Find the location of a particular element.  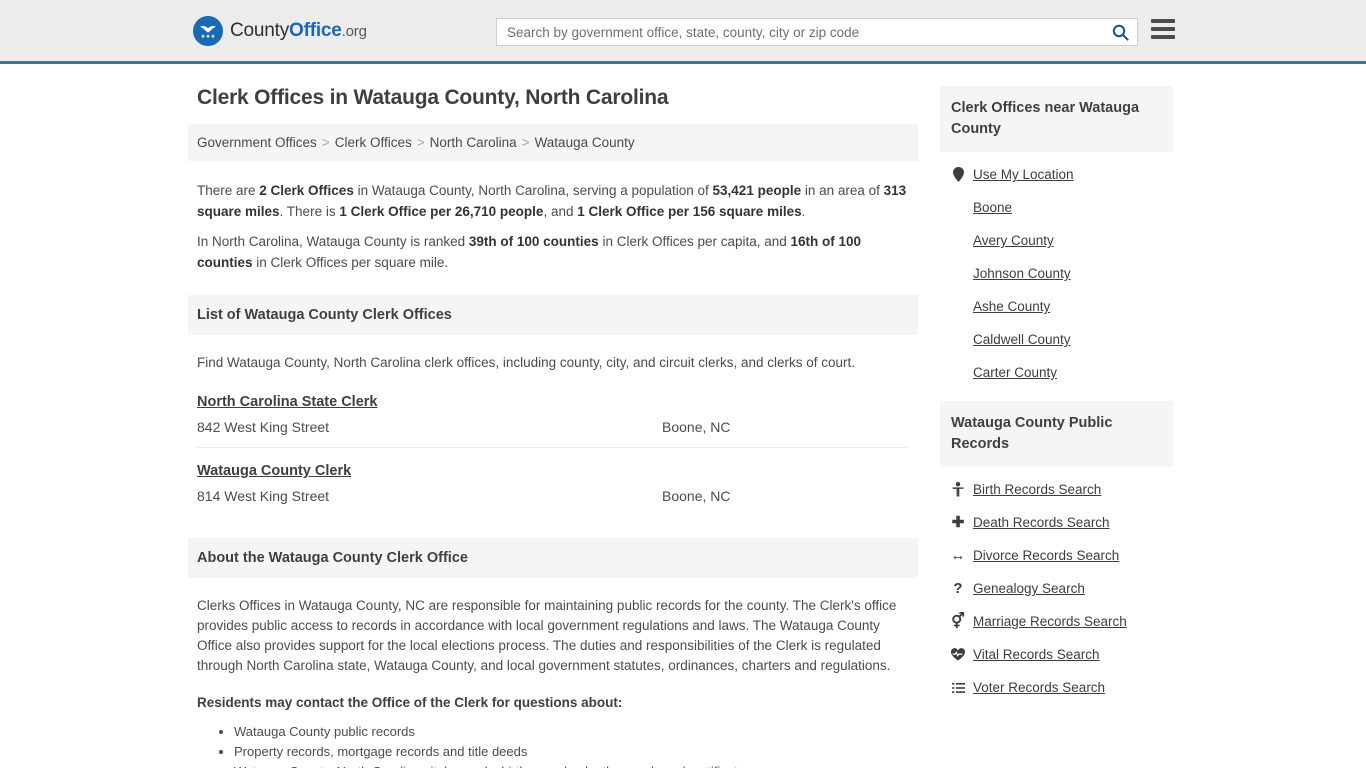

site-logo: CountyOffice.org is located at coordinates (280, 30).